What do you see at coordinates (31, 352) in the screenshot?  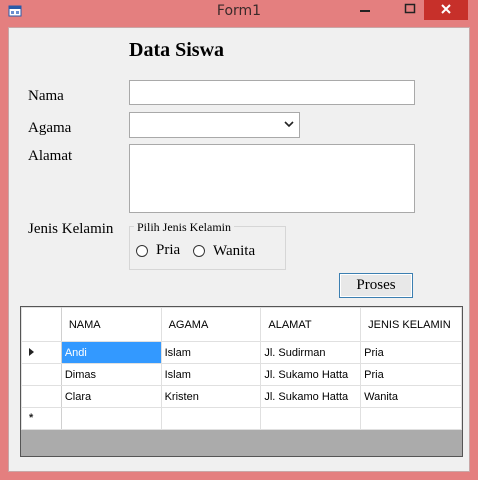 I see `current-row-arrow-icon` at bounding box center [31, 352].